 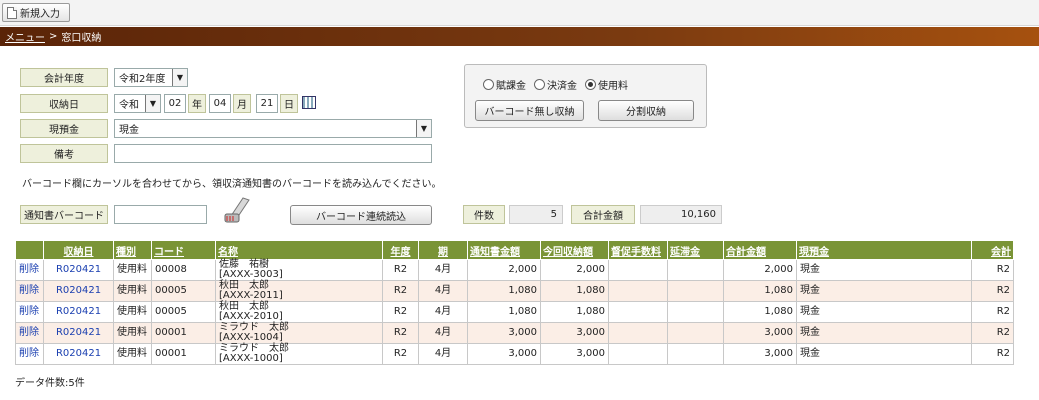 I want to click on barcode-label: 通知書バーコード, so click(x=64, y=214).